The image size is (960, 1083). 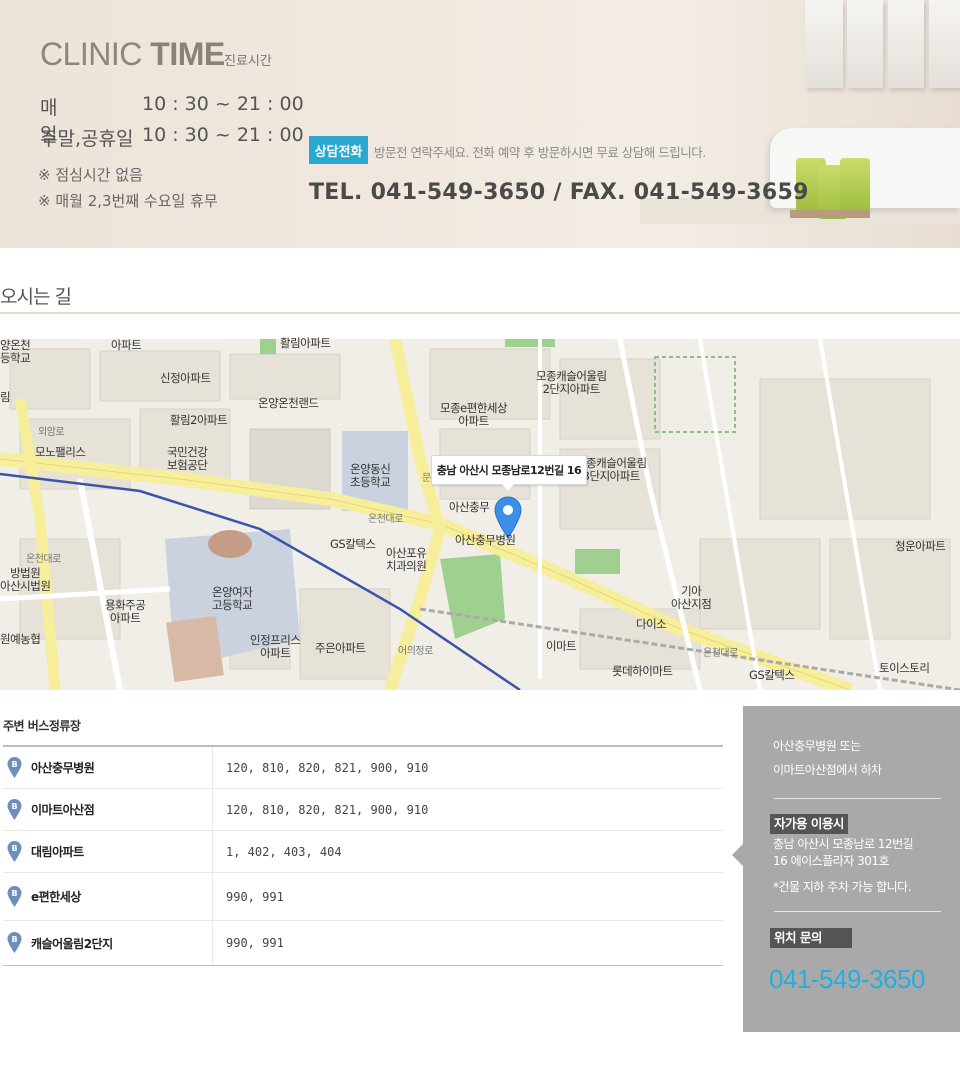 I want to click on side-panel-arrow, so click(x=737, y=855).